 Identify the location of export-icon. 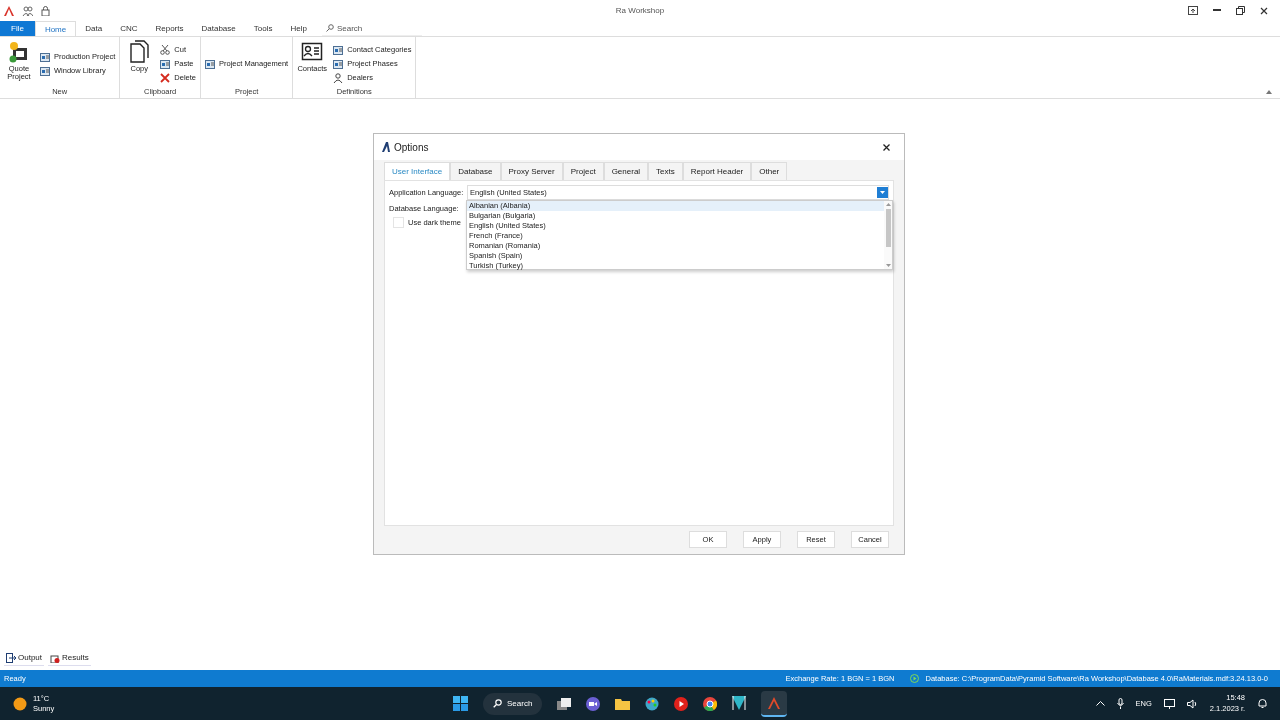
(11, 657).